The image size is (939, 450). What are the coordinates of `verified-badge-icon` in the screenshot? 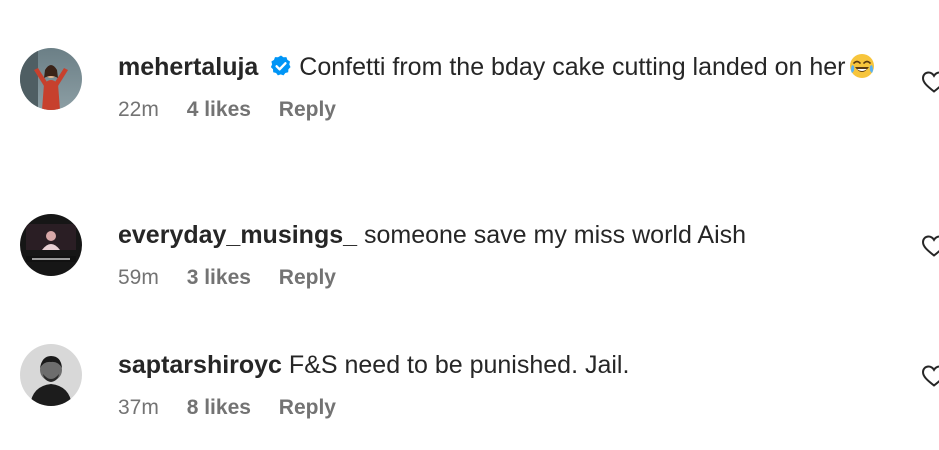 It's located at (281, 66).